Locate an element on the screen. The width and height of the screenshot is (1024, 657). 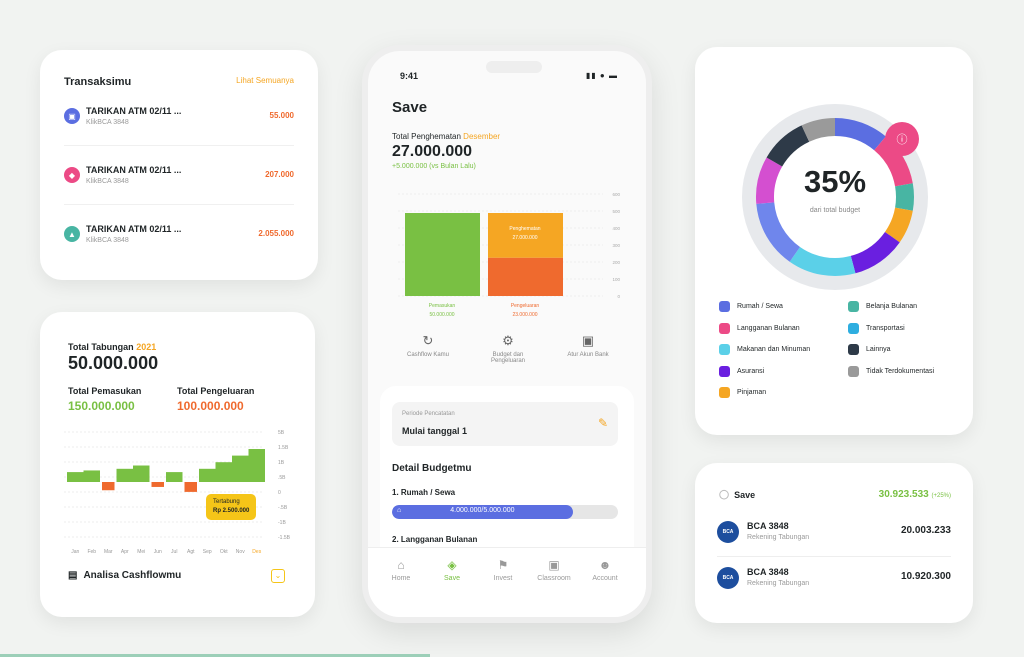
month-label: Mei is located at coordinates (141, 552).